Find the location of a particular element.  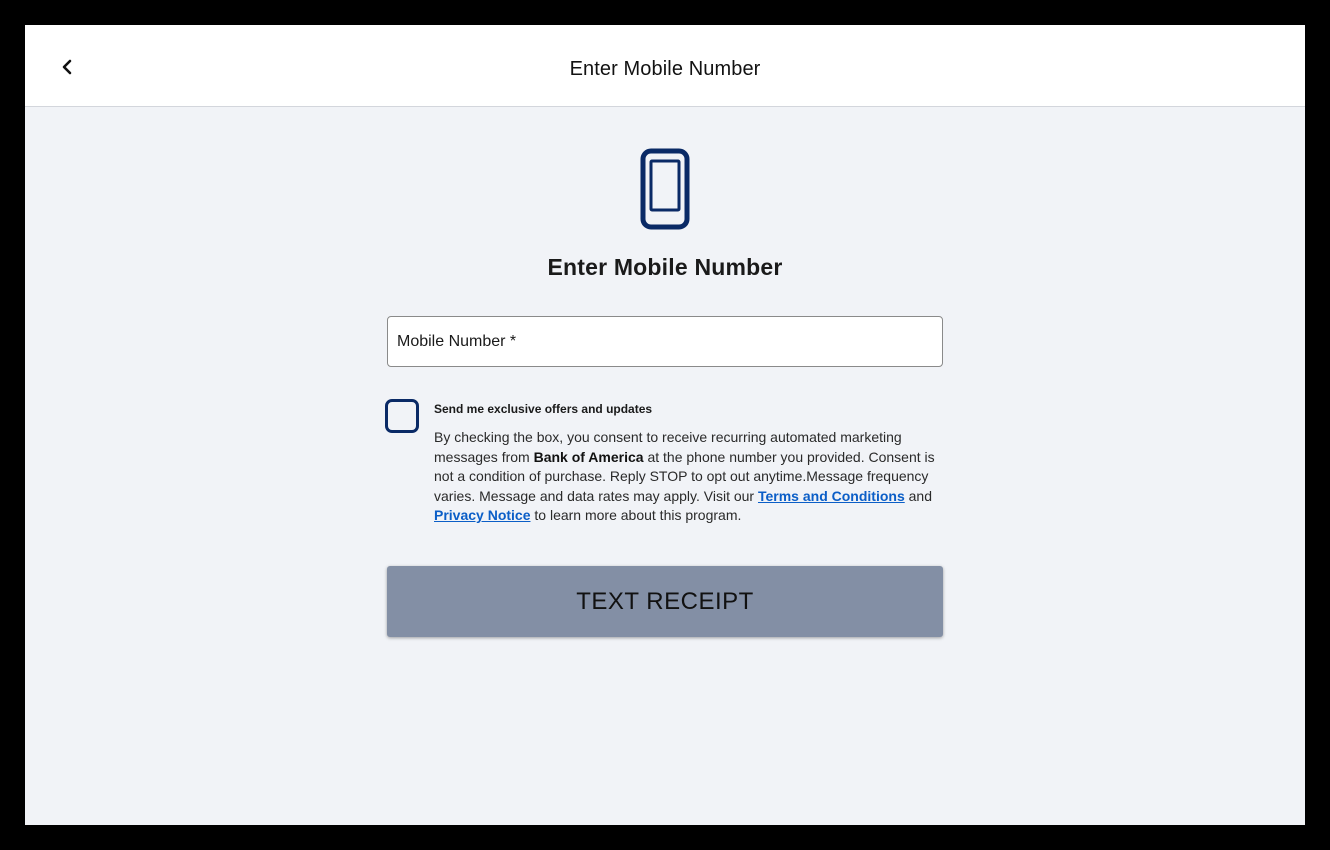

privacy-notice-link: Privacy Notice is located at coordinates (482, 515).